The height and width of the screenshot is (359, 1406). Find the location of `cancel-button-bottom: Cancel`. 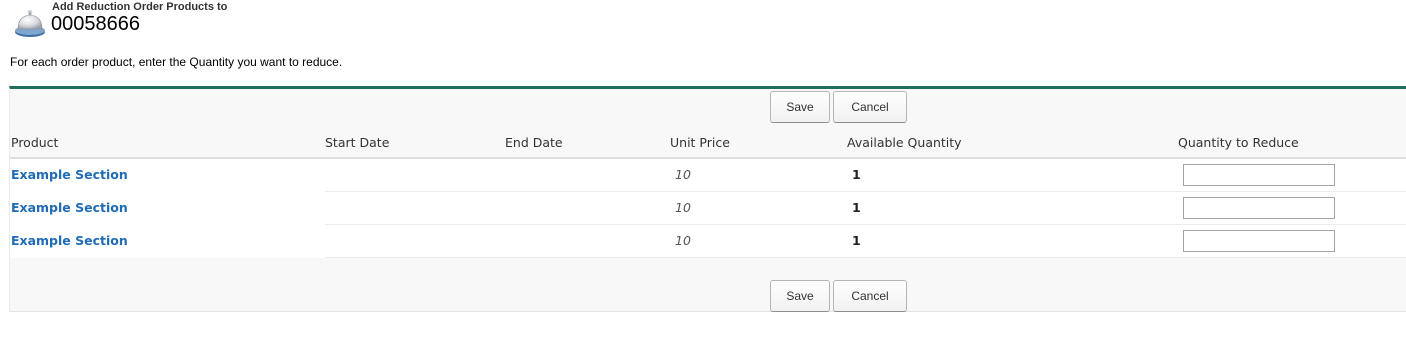

cancel-button-bottom: Cancel is located at coordinates (870, 296).